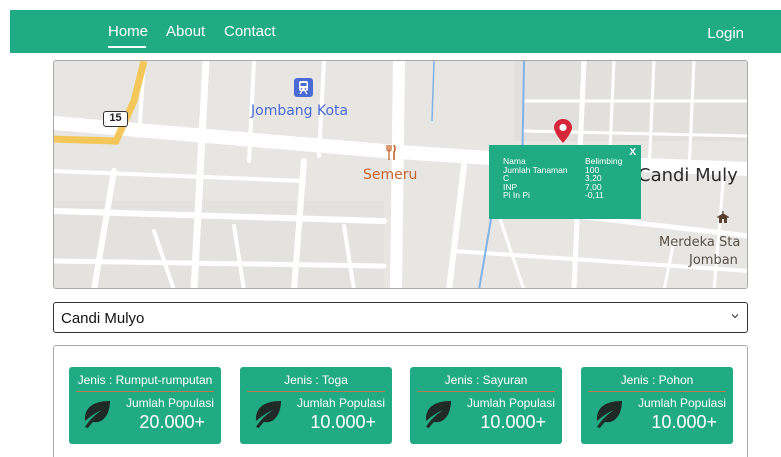 The width and height of the screenshot is (781, 457). Describe the element at coordinates (390, 175) in the screenshot. I see `map-label-semeru: Semeru` at that location.